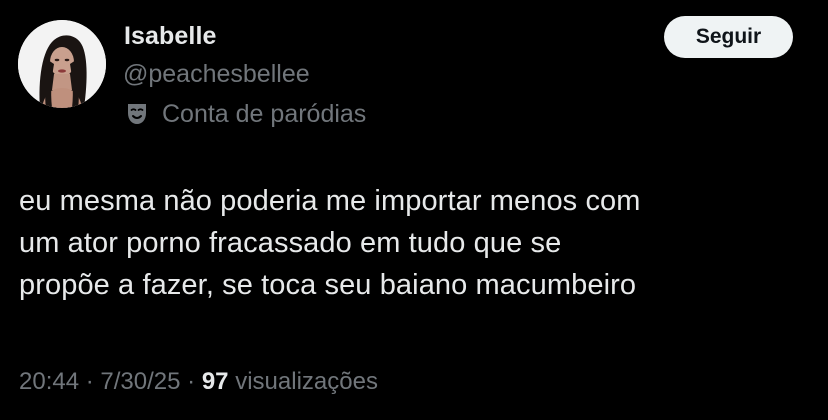 This screenshot has height=420, width=828. I want to click on avatar, so click(62, 64).